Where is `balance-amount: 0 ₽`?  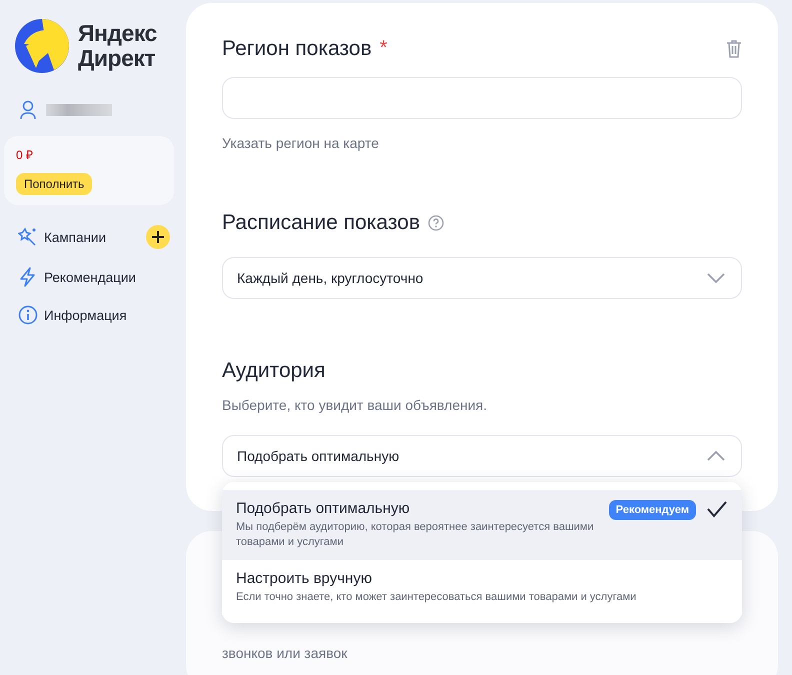 balance-amount: 0 ₽ is located at coordinates (25, 155).